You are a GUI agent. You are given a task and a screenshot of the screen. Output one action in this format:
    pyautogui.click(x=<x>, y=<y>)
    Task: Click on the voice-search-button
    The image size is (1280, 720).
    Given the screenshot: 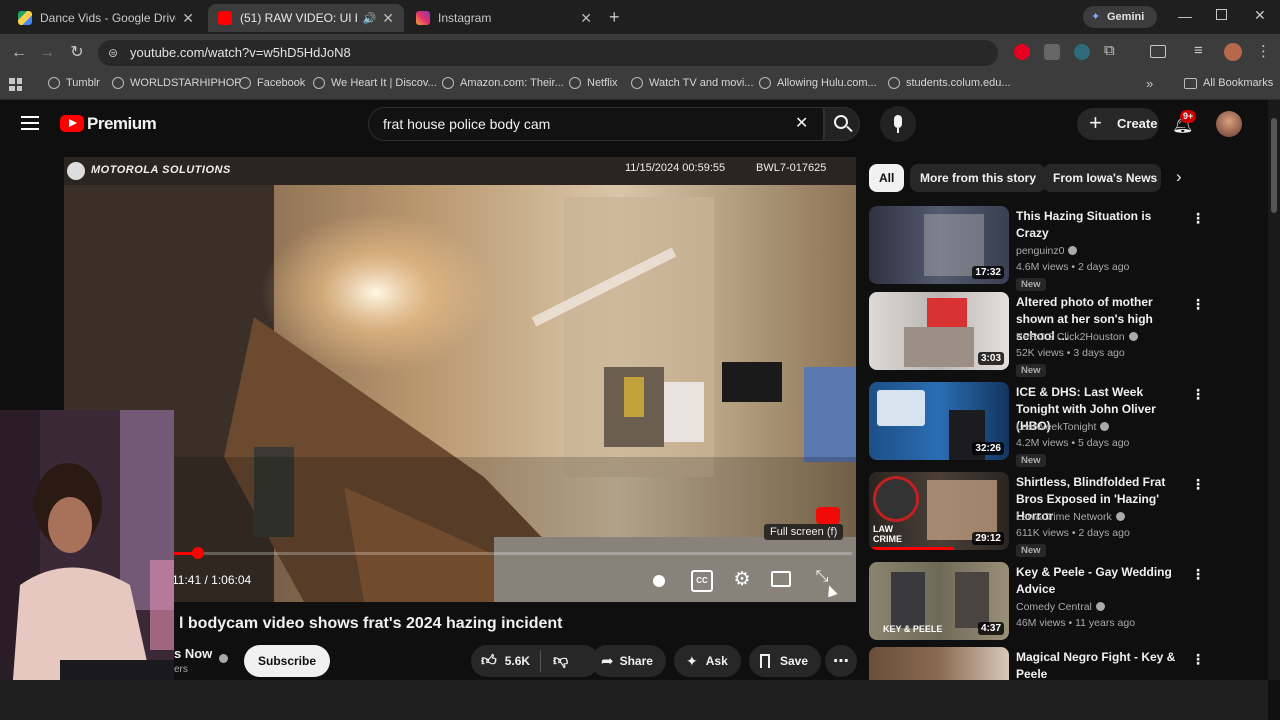 What is the action you would take?
    pyautogui.click(x=898, y=124)
    